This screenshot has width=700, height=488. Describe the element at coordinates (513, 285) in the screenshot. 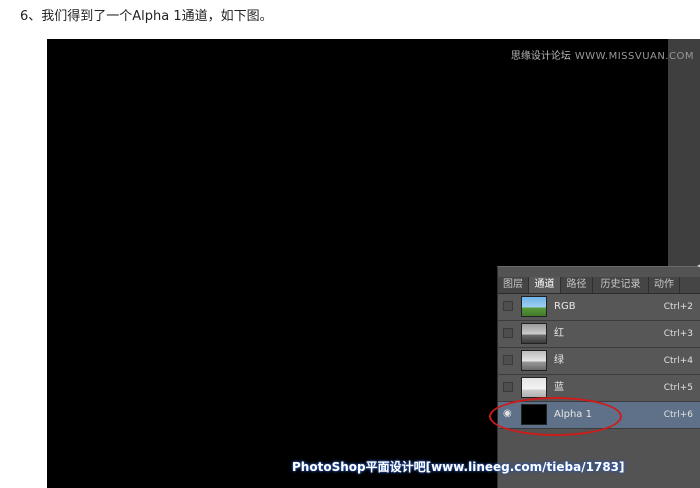

I see `tab-layers: 图层` at that location.